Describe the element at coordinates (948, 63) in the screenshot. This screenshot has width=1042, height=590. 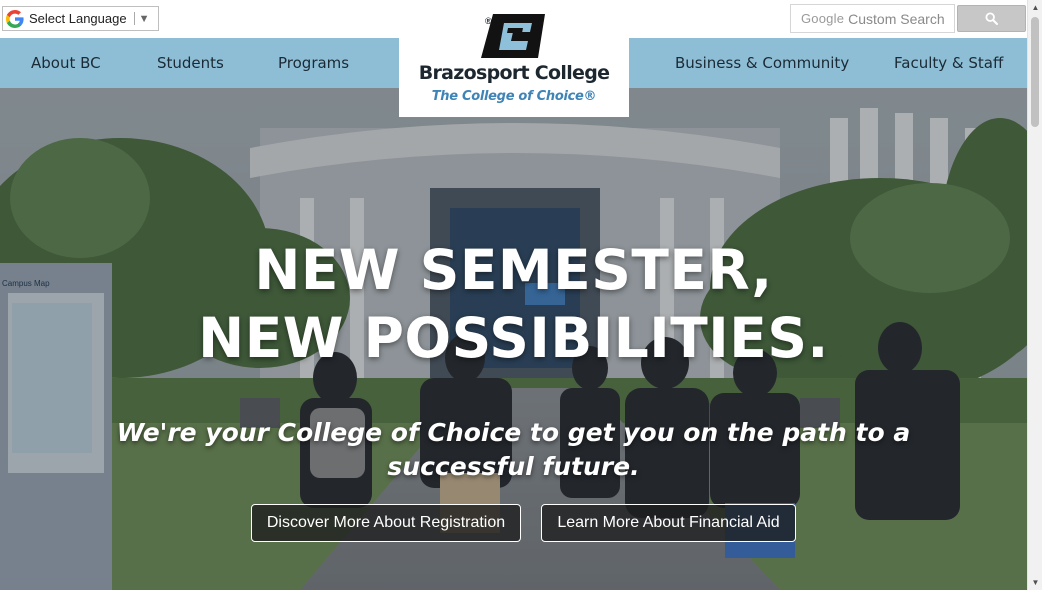
I see `nav-item-faculty-staff: Faculty & Staff` at that location.